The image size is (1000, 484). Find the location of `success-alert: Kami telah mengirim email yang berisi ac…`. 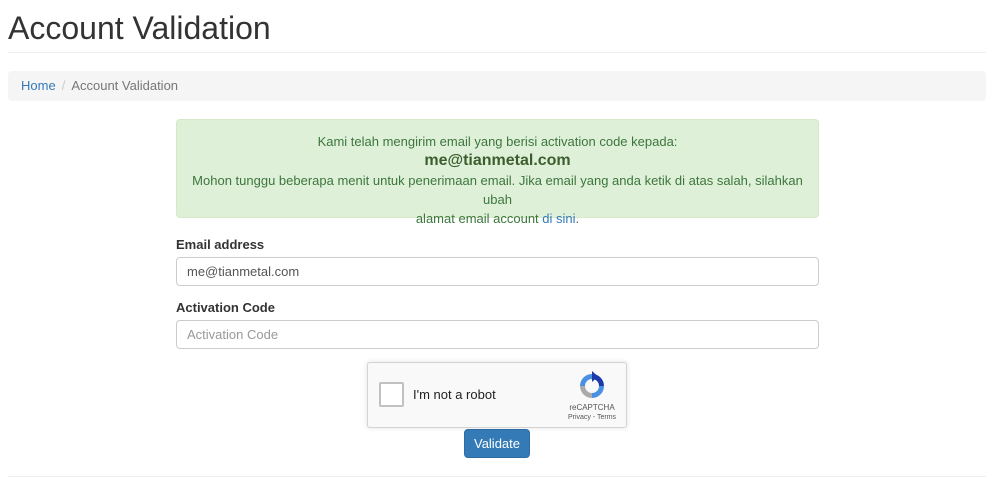

success-alert: Kami telah mengirim email yang berisi ac… is located at coordinates (497, 172).